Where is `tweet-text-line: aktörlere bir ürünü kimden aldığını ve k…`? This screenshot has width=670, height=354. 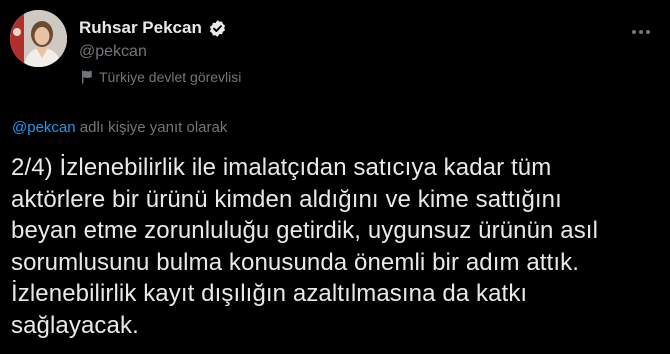 tweet-text-line: aktörlere bir ürünü kimden aldığını ve k… is located at coordinates (286, 199).